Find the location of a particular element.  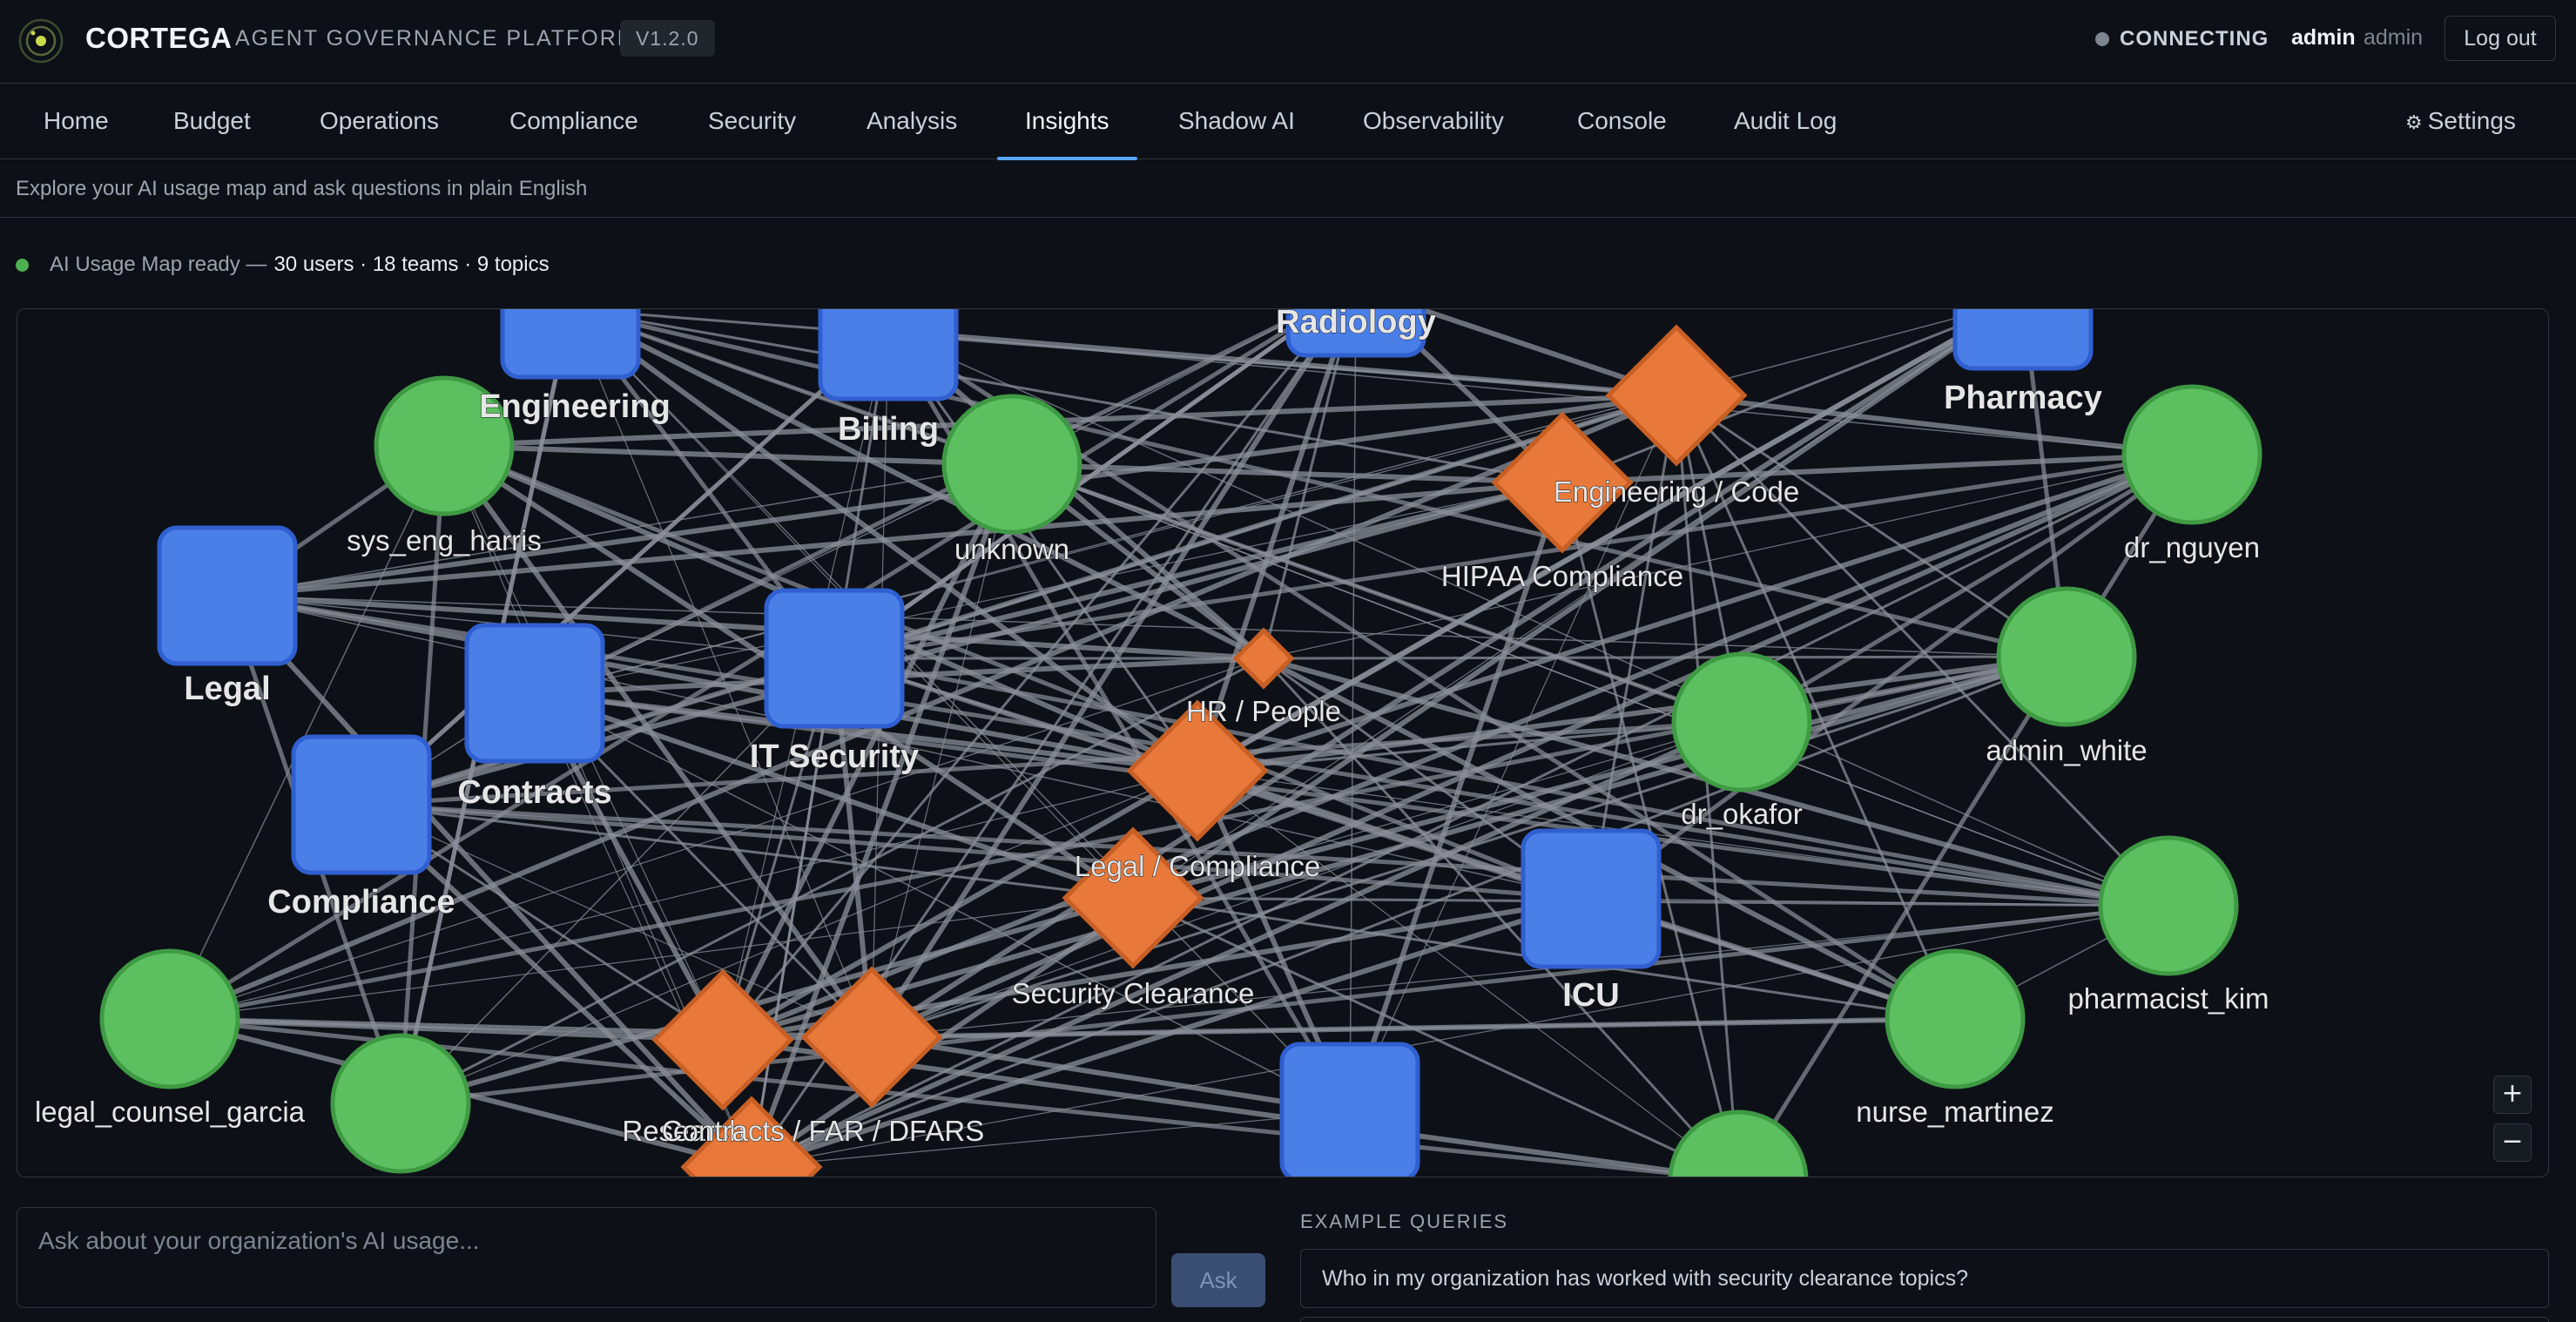

tab-budget: Budget is located at coordinates (212, 121).